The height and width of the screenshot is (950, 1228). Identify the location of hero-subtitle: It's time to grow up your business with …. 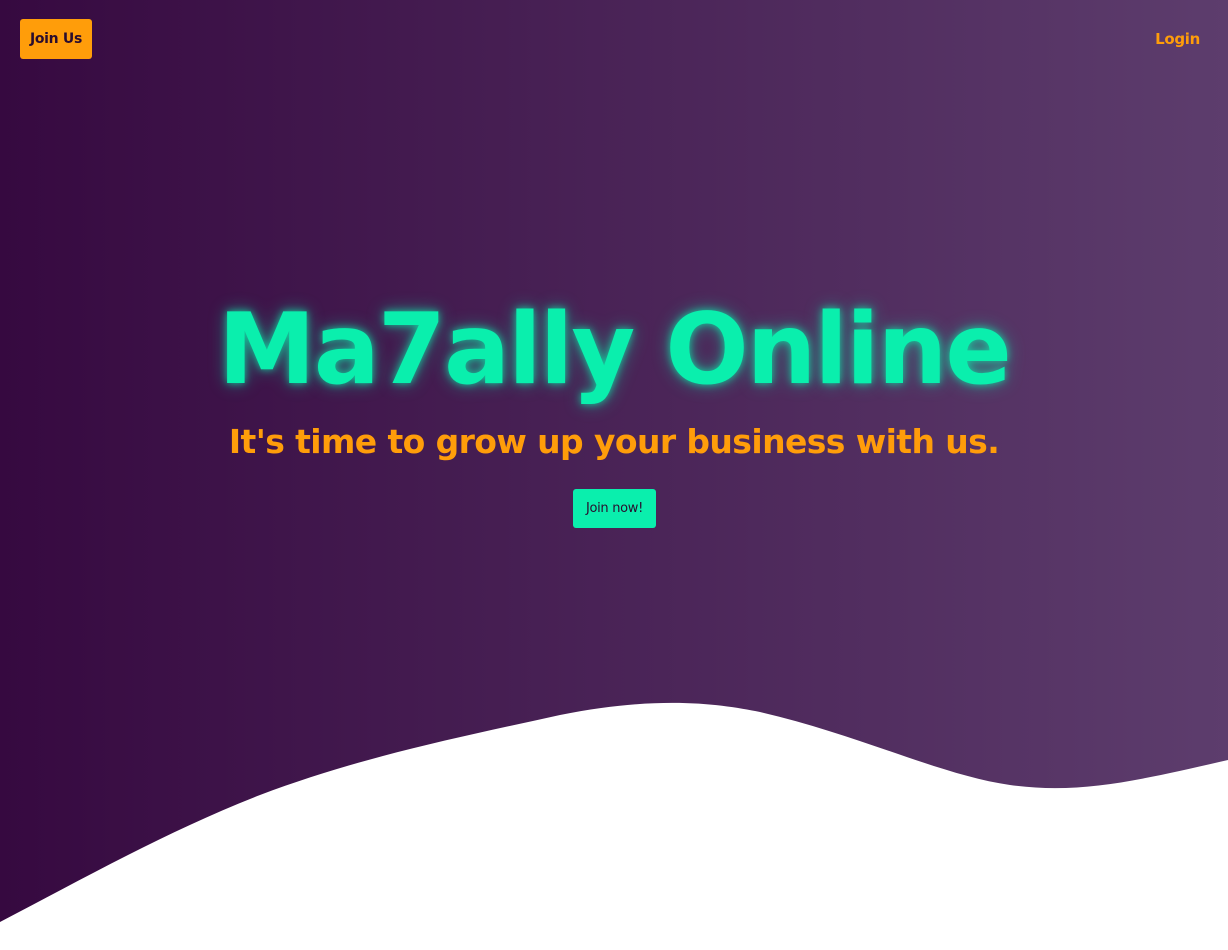
(614, 441).